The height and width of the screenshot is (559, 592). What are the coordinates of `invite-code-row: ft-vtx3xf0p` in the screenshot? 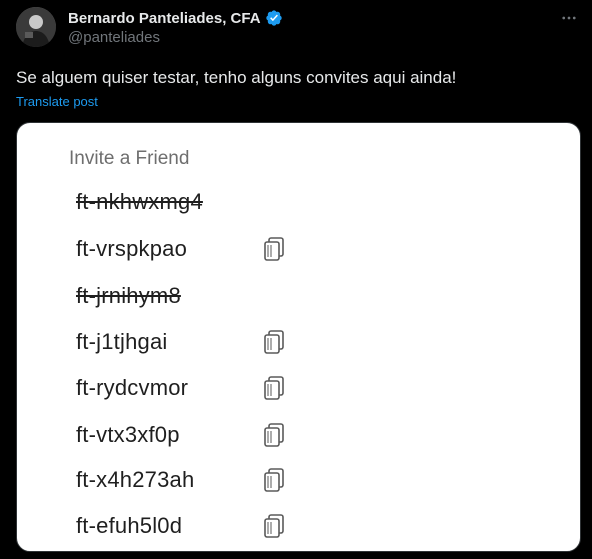 It's located at (181, 435).